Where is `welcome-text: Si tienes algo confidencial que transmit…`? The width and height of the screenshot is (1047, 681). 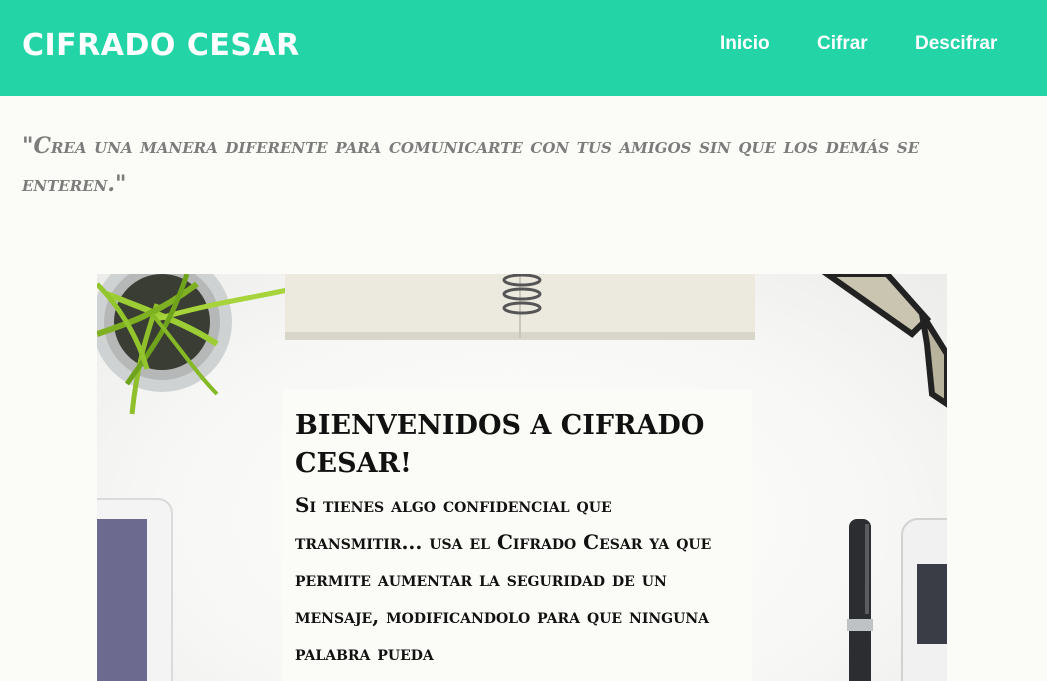
welcome-text: Si tienes algo confidencial que transmit… is located at coordinates (503, 579).